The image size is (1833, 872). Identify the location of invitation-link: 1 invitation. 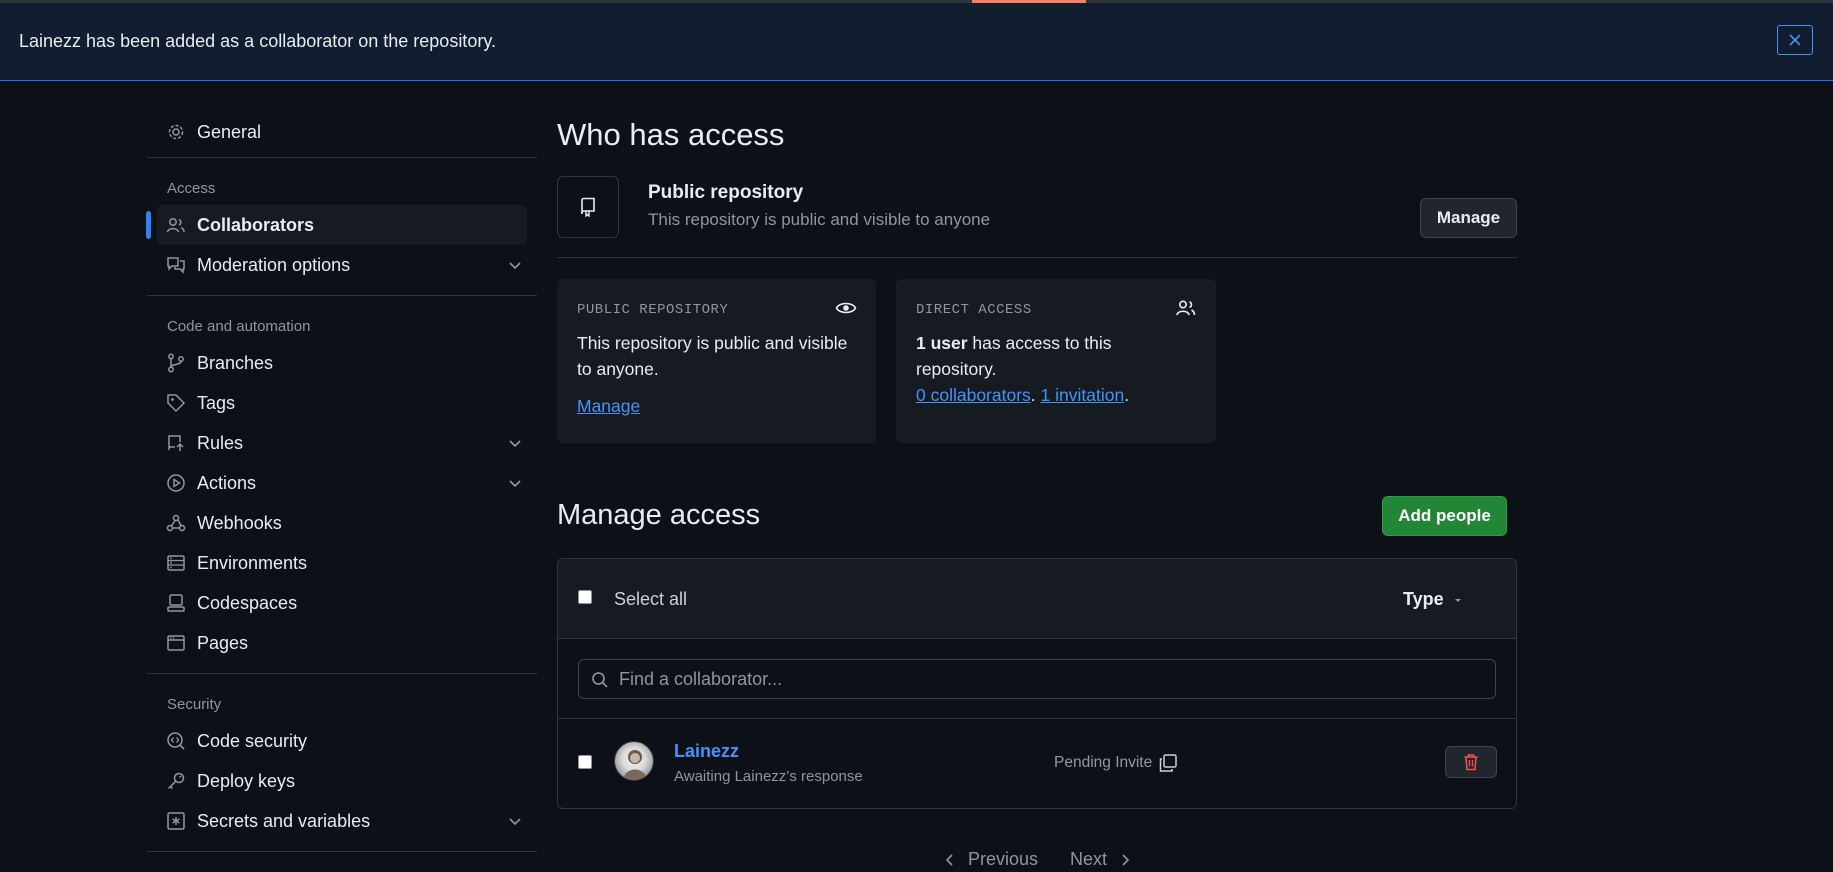
(1083, 395).